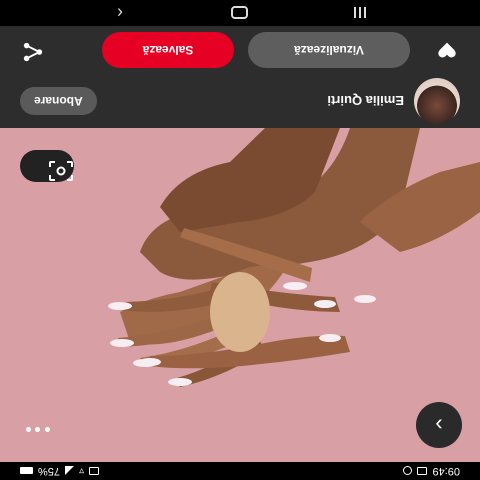 The width and height of the screenshot is (480, 480). Describe the element at coordinates (437, 101) in the screenshot. I see `avatar` at that location.